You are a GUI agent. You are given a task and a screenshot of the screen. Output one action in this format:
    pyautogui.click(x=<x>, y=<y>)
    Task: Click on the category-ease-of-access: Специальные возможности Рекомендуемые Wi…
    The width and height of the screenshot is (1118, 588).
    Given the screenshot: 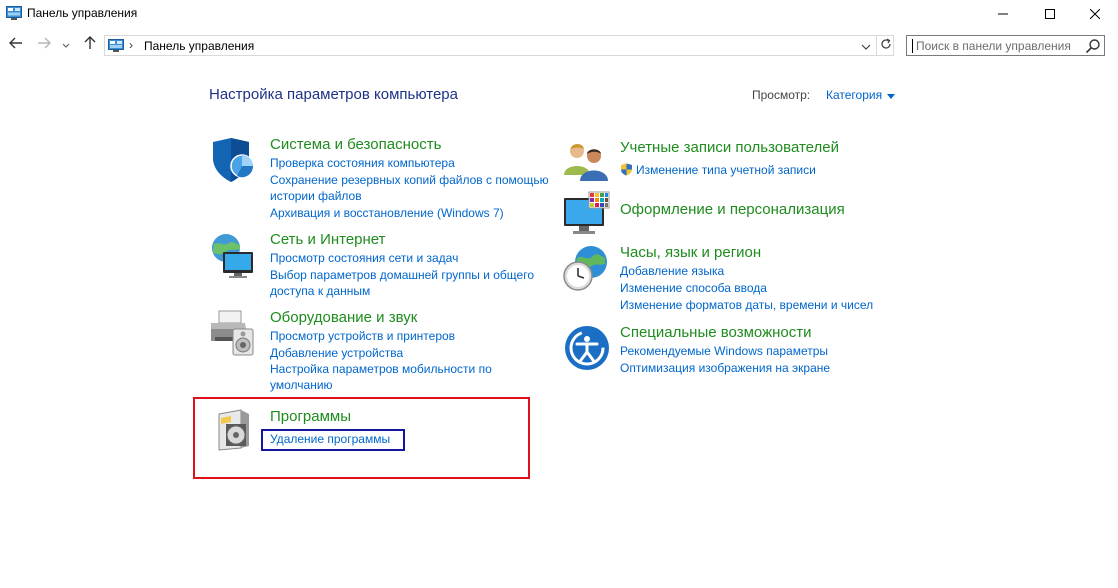 What is the action you would take?
    pyautogui.click(x=728, y=351)
    